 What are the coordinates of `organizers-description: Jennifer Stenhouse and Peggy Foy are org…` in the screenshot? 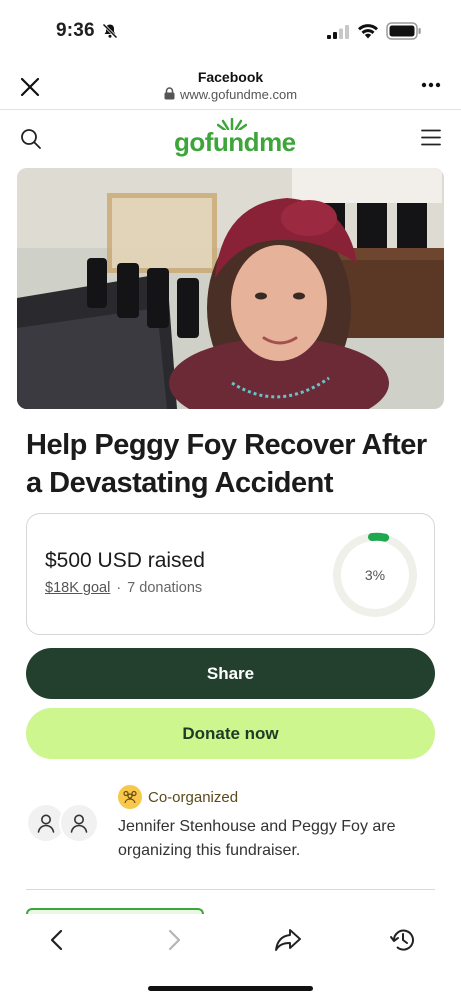 It's located at (257, 838).